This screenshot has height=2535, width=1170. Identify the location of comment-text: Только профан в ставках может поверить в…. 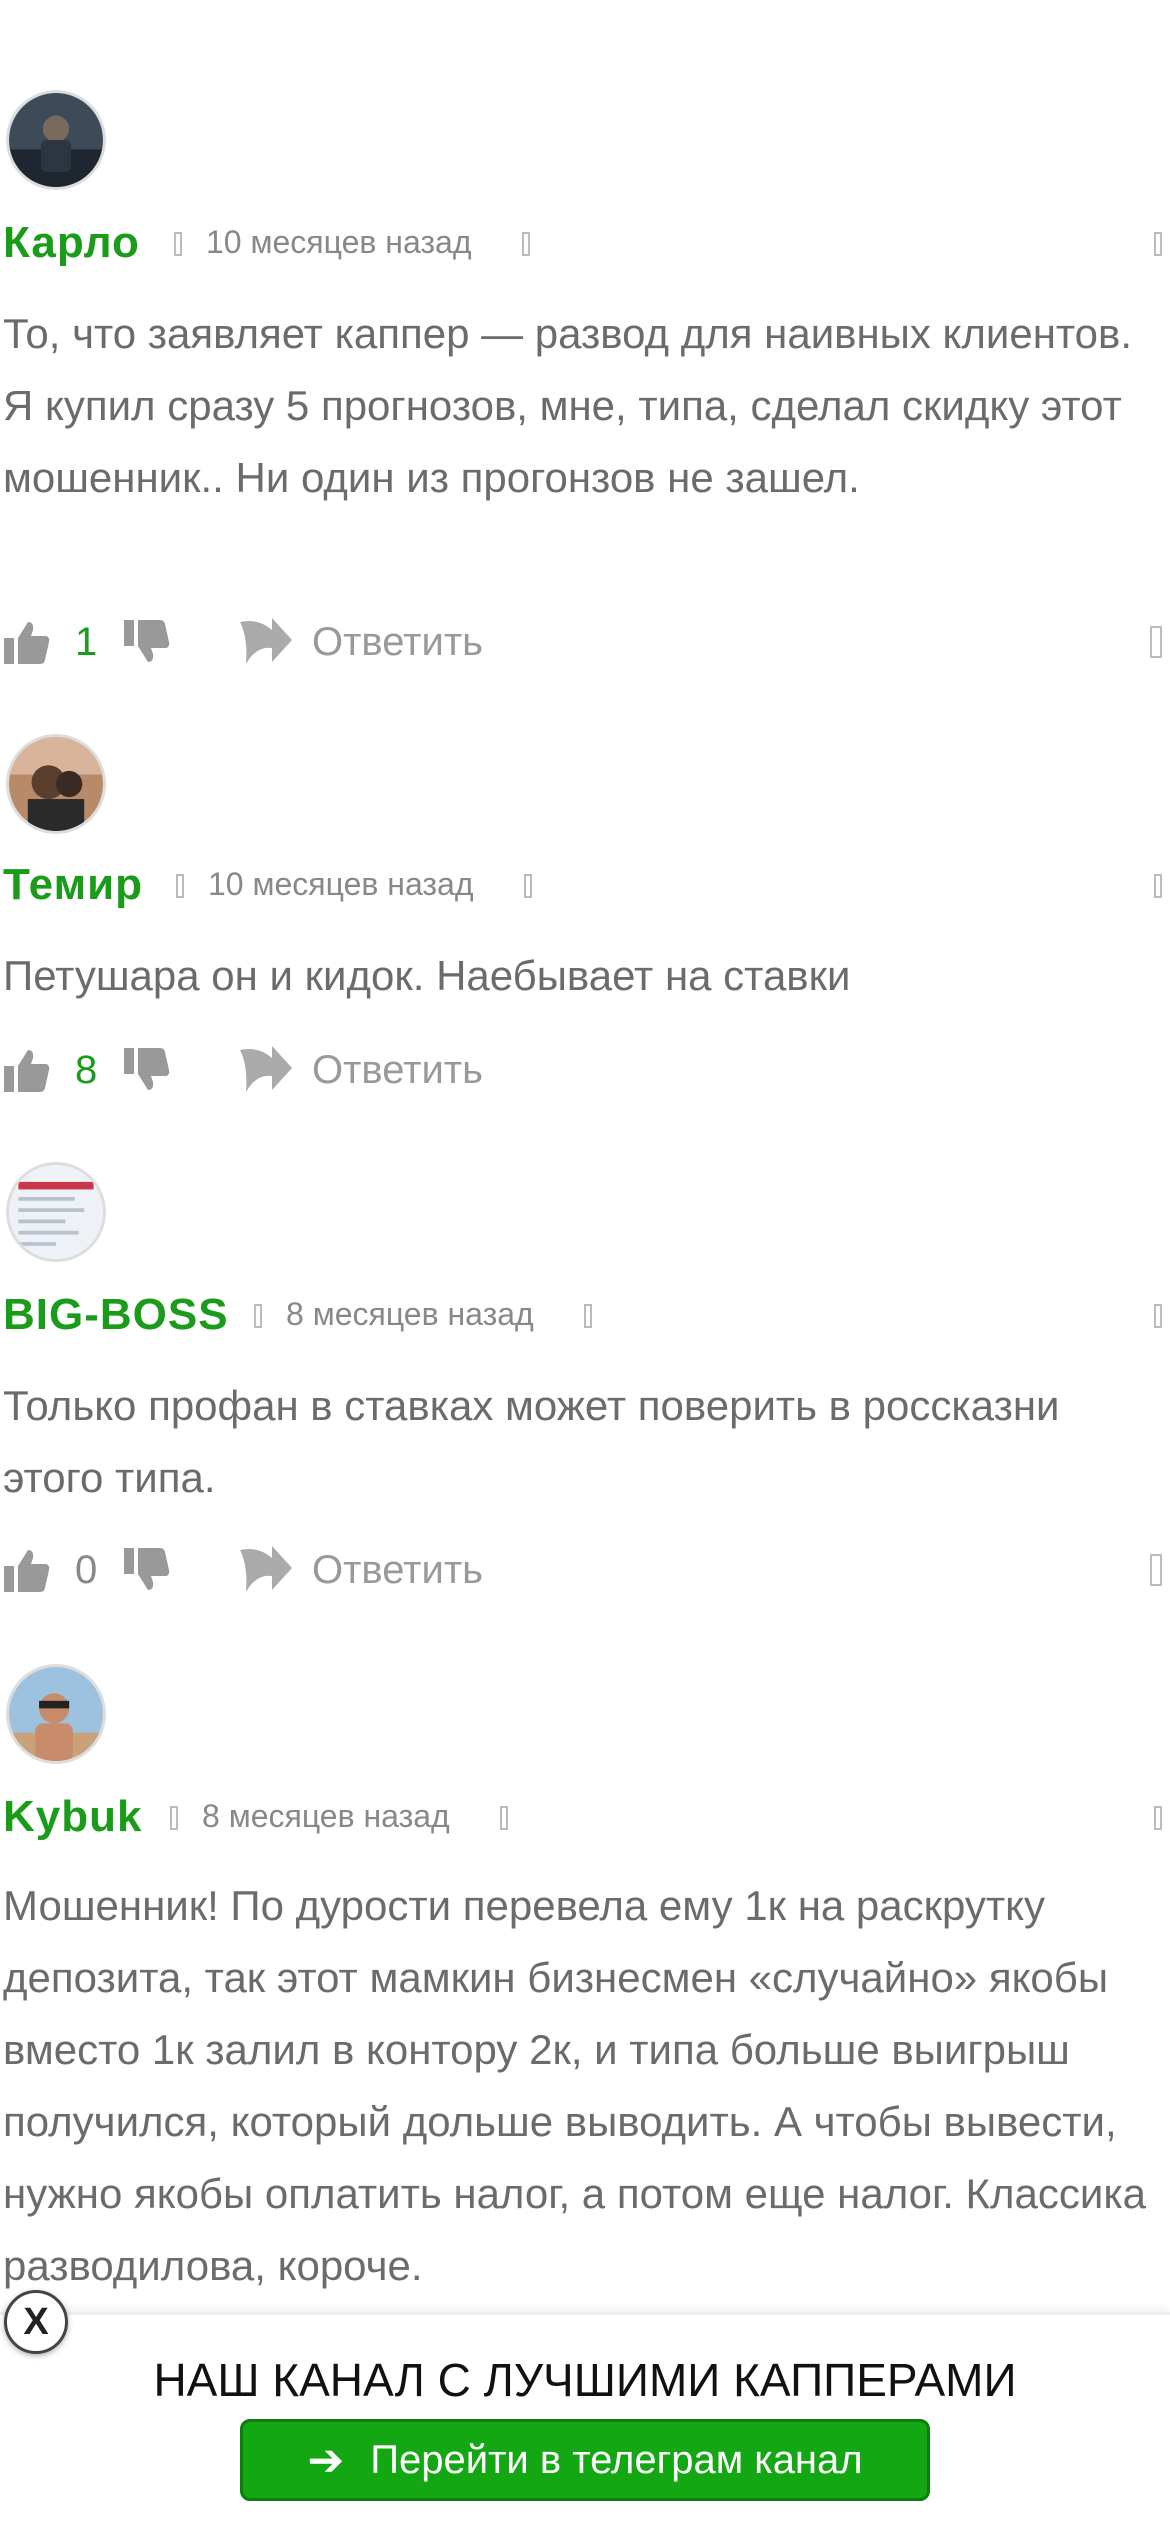
(531, 1441).